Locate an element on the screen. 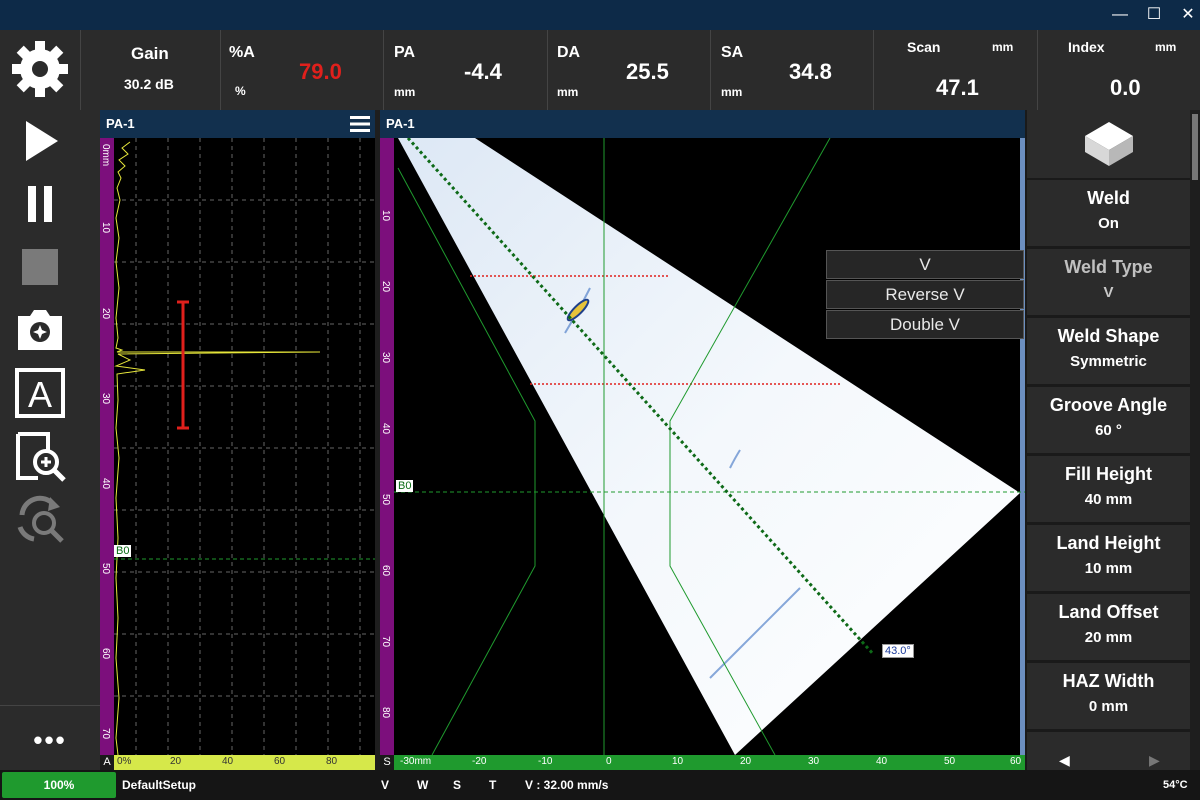 The image size is (1200, 800). ascan-amplitude-scale: A 0% 20 40 60 80 is located at coordinates (237, 762).